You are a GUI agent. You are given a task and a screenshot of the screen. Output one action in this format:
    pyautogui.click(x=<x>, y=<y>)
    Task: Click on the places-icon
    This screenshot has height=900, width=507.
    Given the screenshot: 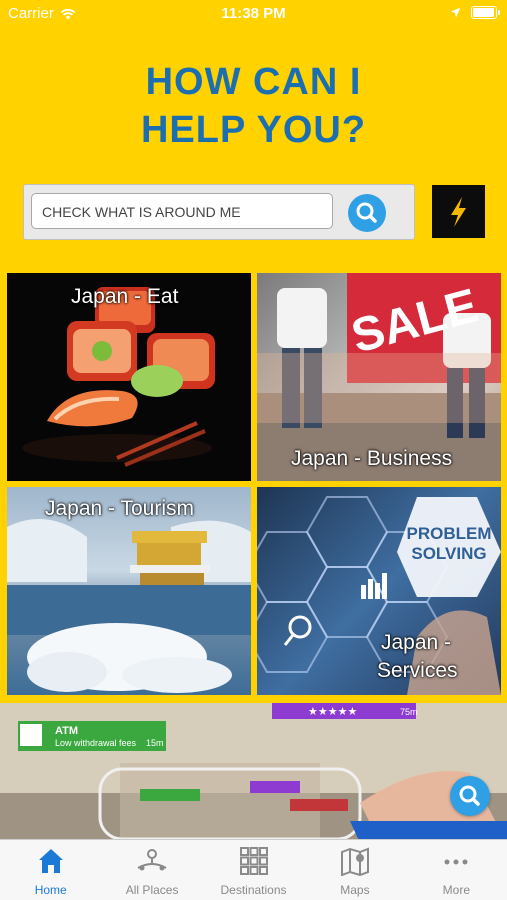 What is the action you would take?
    pyautogui.click(x=152, y=860)
    